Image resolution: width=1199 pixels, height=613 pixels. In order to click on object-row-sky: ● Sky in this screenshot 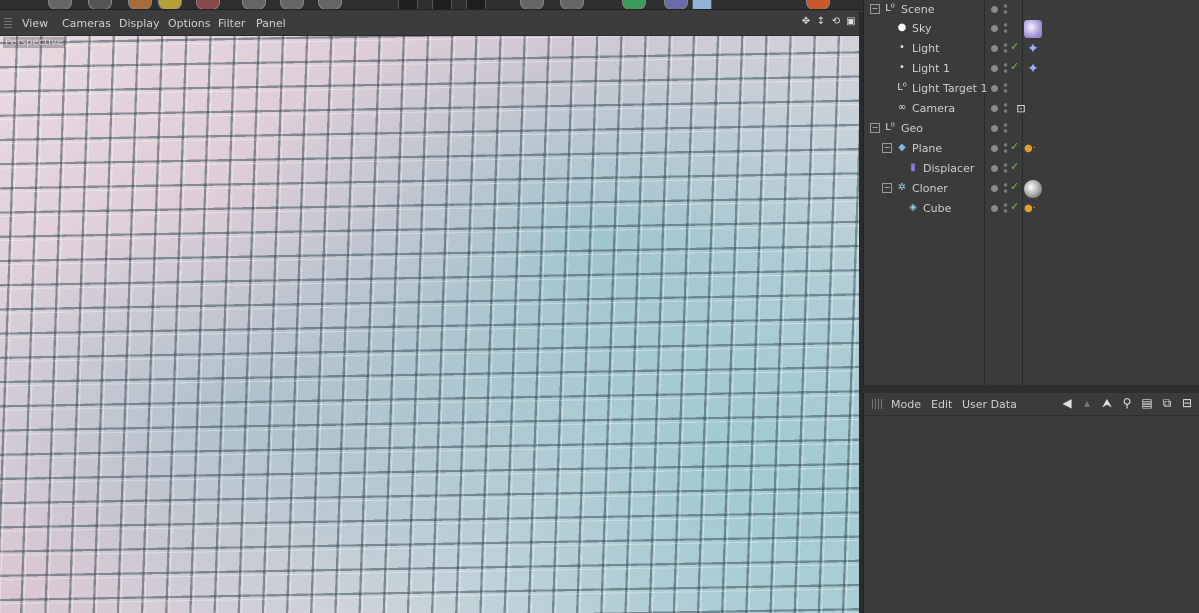, I will do `click(1031, 29)`.